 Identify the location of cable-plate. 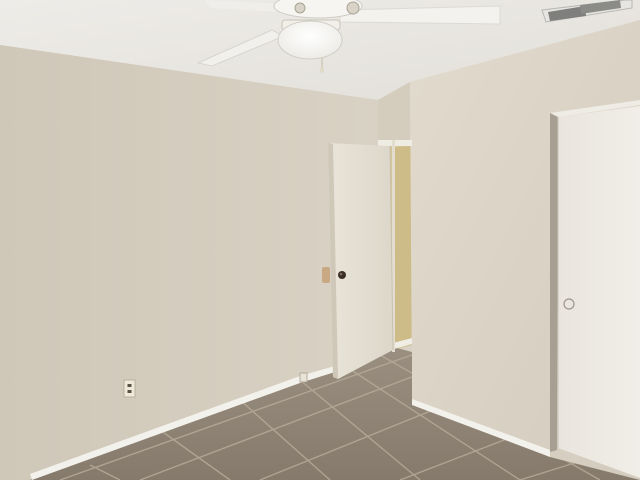
(303, 377).